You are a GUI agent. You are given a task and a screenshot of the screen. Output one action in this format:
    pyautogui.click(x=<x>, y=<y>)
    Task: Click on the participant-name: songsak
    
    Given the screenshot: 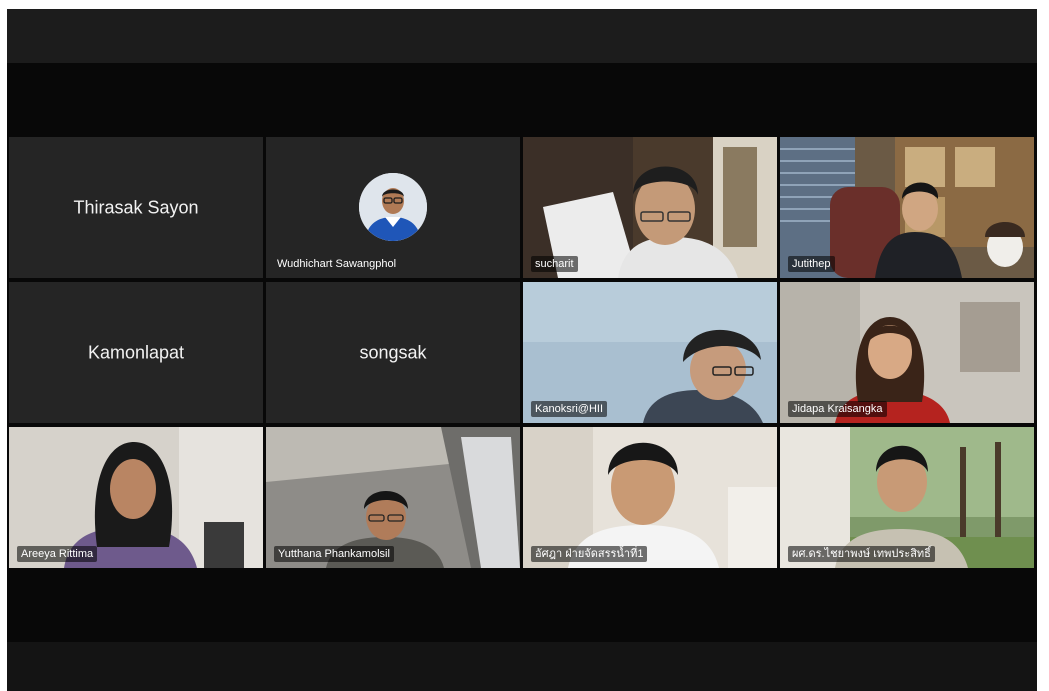 What is the action you would take?
    pyautogui.click(x=393, y=352)
    